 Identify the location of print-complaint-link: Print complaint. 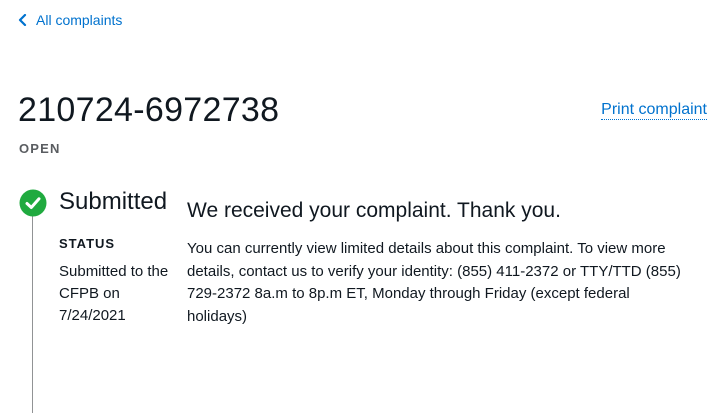
(654, 110).